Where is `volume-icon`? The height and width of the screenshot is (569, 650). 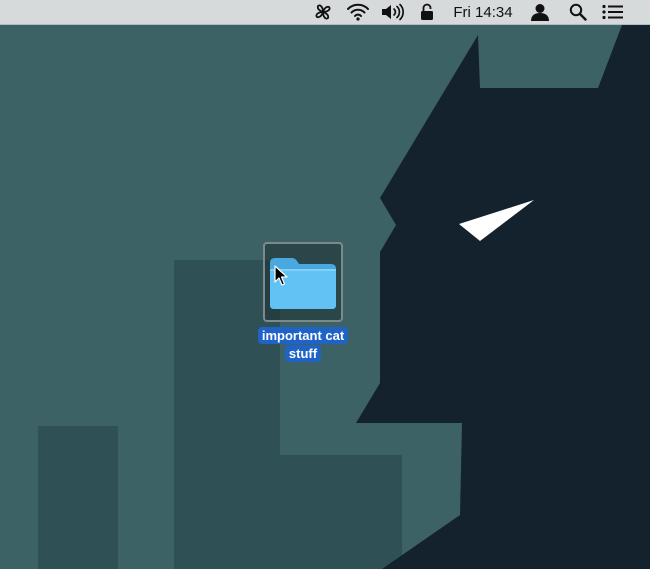
volume-icon is located at coordinates (393, 12).